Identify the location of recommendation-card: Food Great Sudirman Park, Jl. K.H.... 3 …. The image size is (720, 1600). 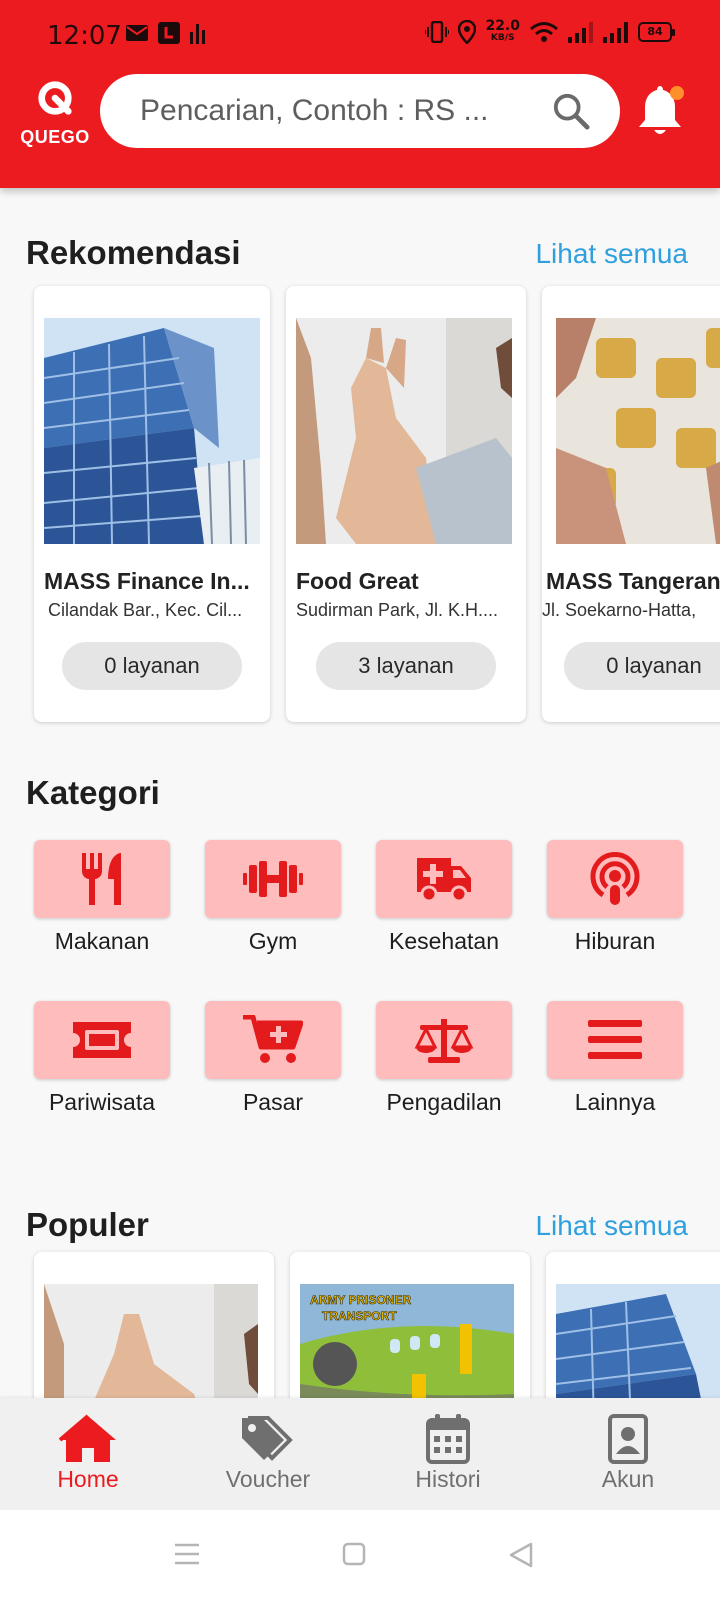
(406, 504).